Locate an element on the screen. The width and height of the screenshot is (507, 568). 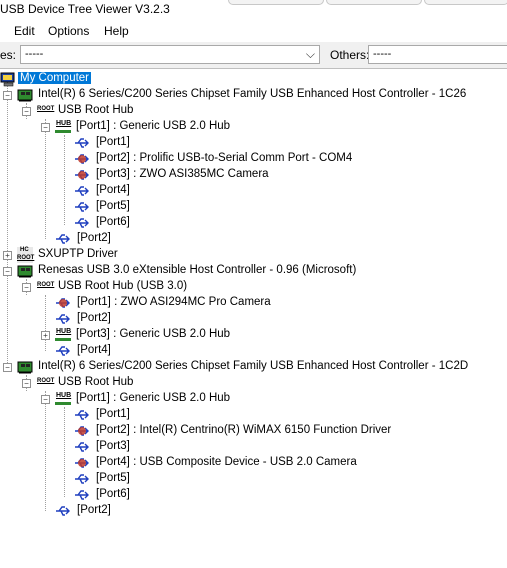
menu-options: Options is located at coordinates (68, 31).